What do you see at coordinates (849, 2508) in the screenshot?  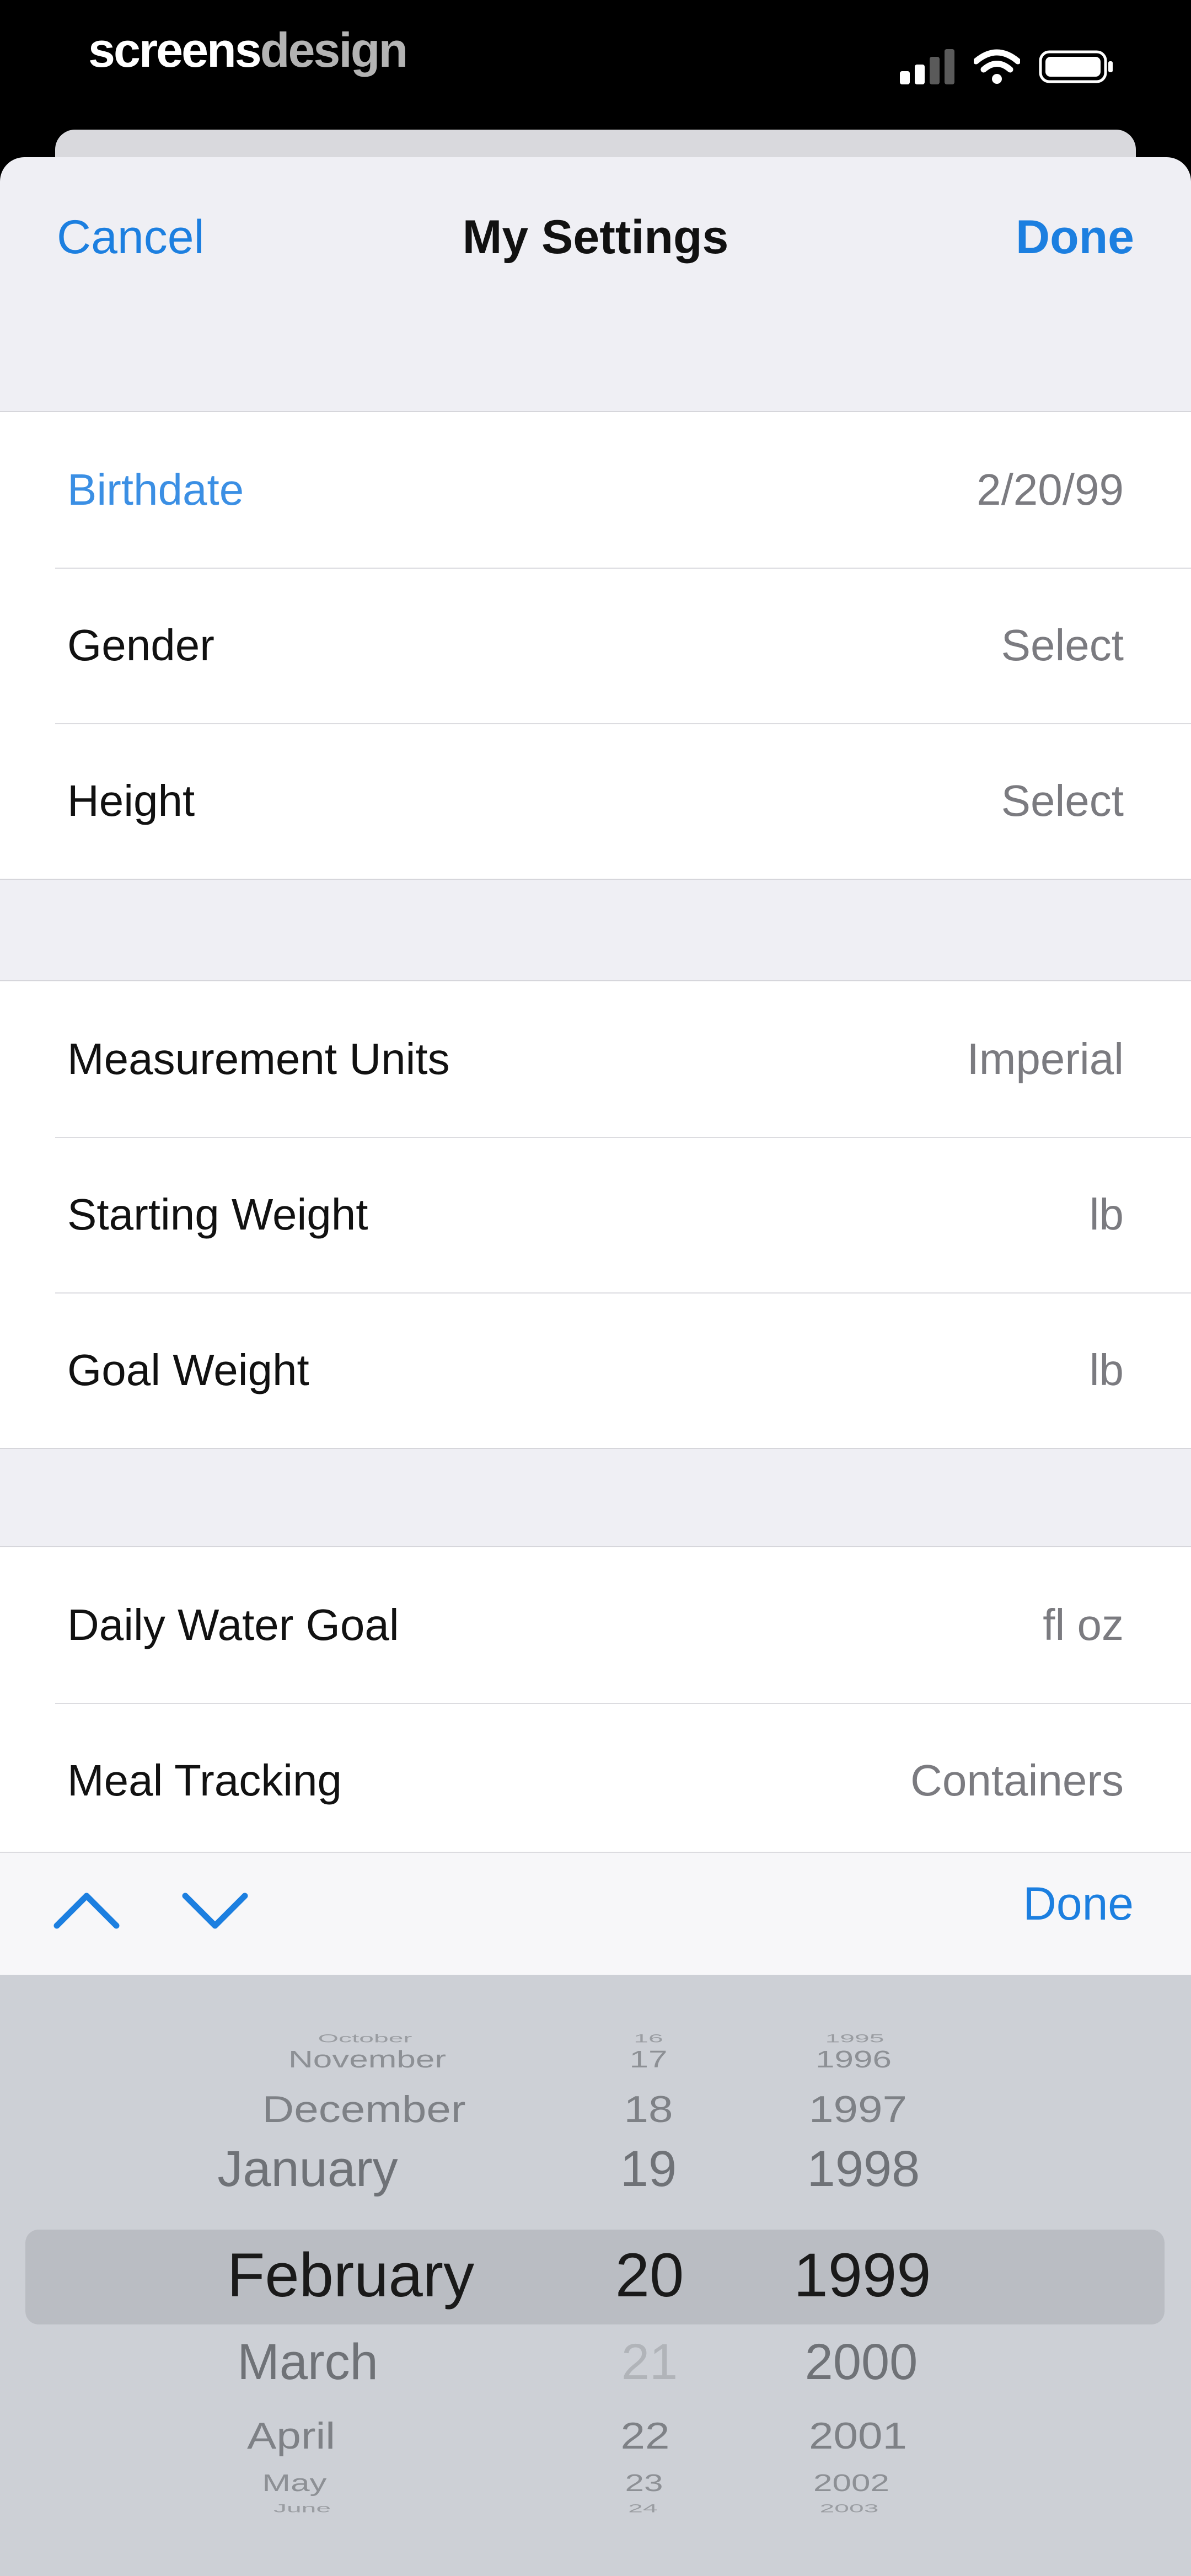 I see `picker-year-item: 2003` at bounding box center [849, 2508].